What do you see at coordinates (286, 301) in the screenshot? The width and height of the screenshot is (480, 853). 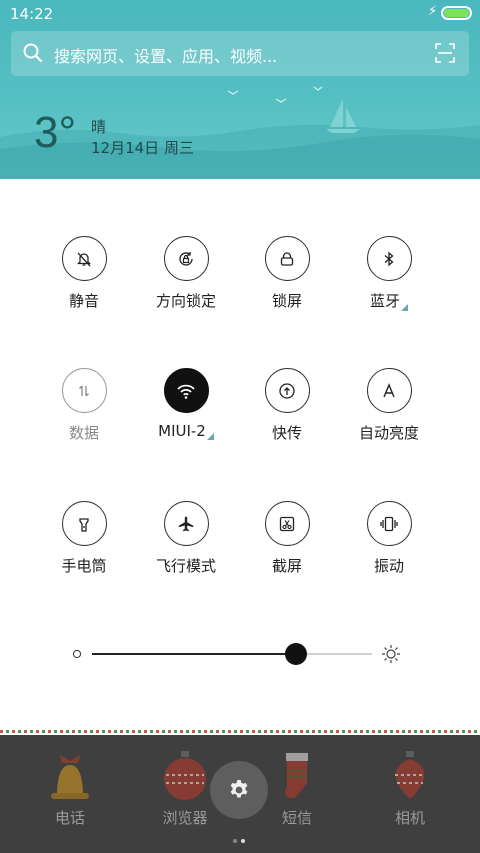 I see `toggle-label: 锁屏` at bounding box center [286, 301].